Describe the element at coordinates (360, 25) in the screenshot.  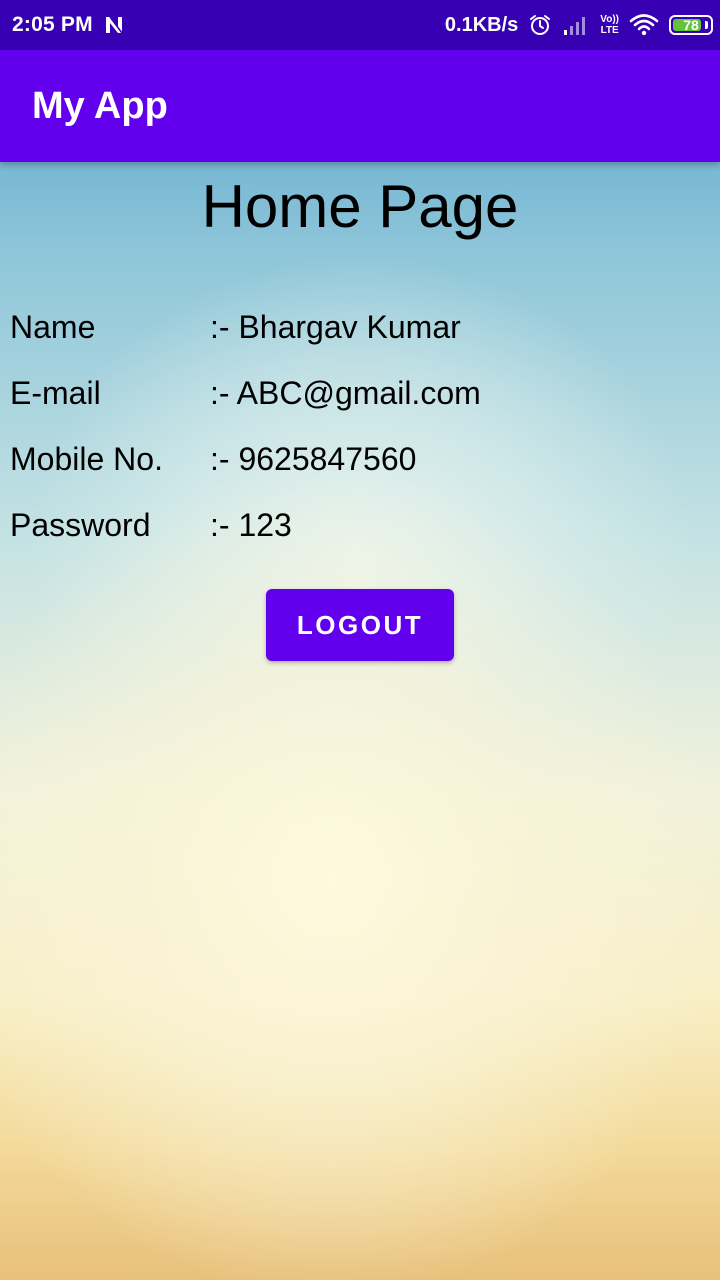
I see `status-bar: 2:05 PM 0.1KB/s Vo)) LTE 78` at that location.